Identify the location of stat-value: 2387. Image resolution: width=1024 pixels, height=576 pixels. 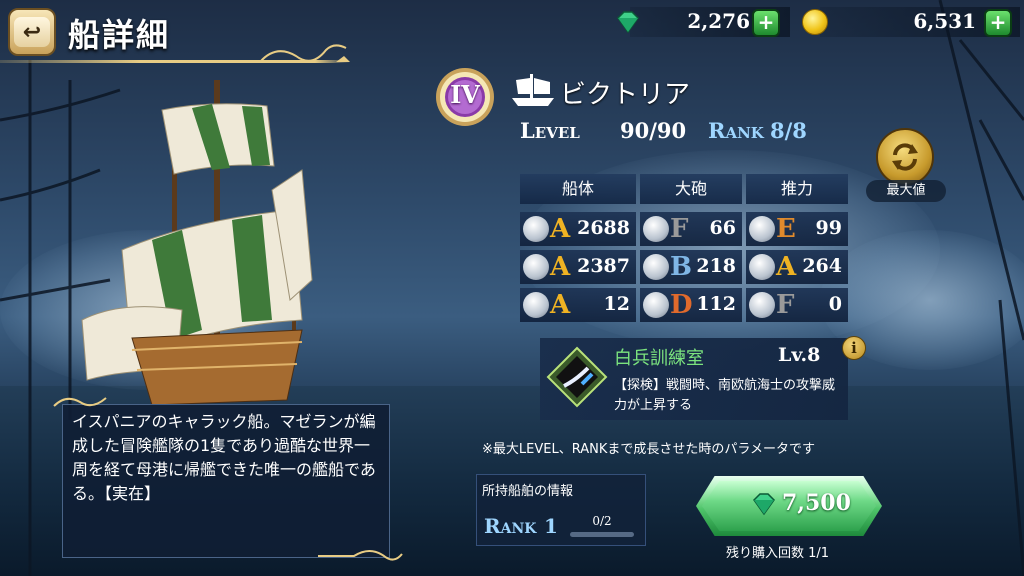
(603, 266).